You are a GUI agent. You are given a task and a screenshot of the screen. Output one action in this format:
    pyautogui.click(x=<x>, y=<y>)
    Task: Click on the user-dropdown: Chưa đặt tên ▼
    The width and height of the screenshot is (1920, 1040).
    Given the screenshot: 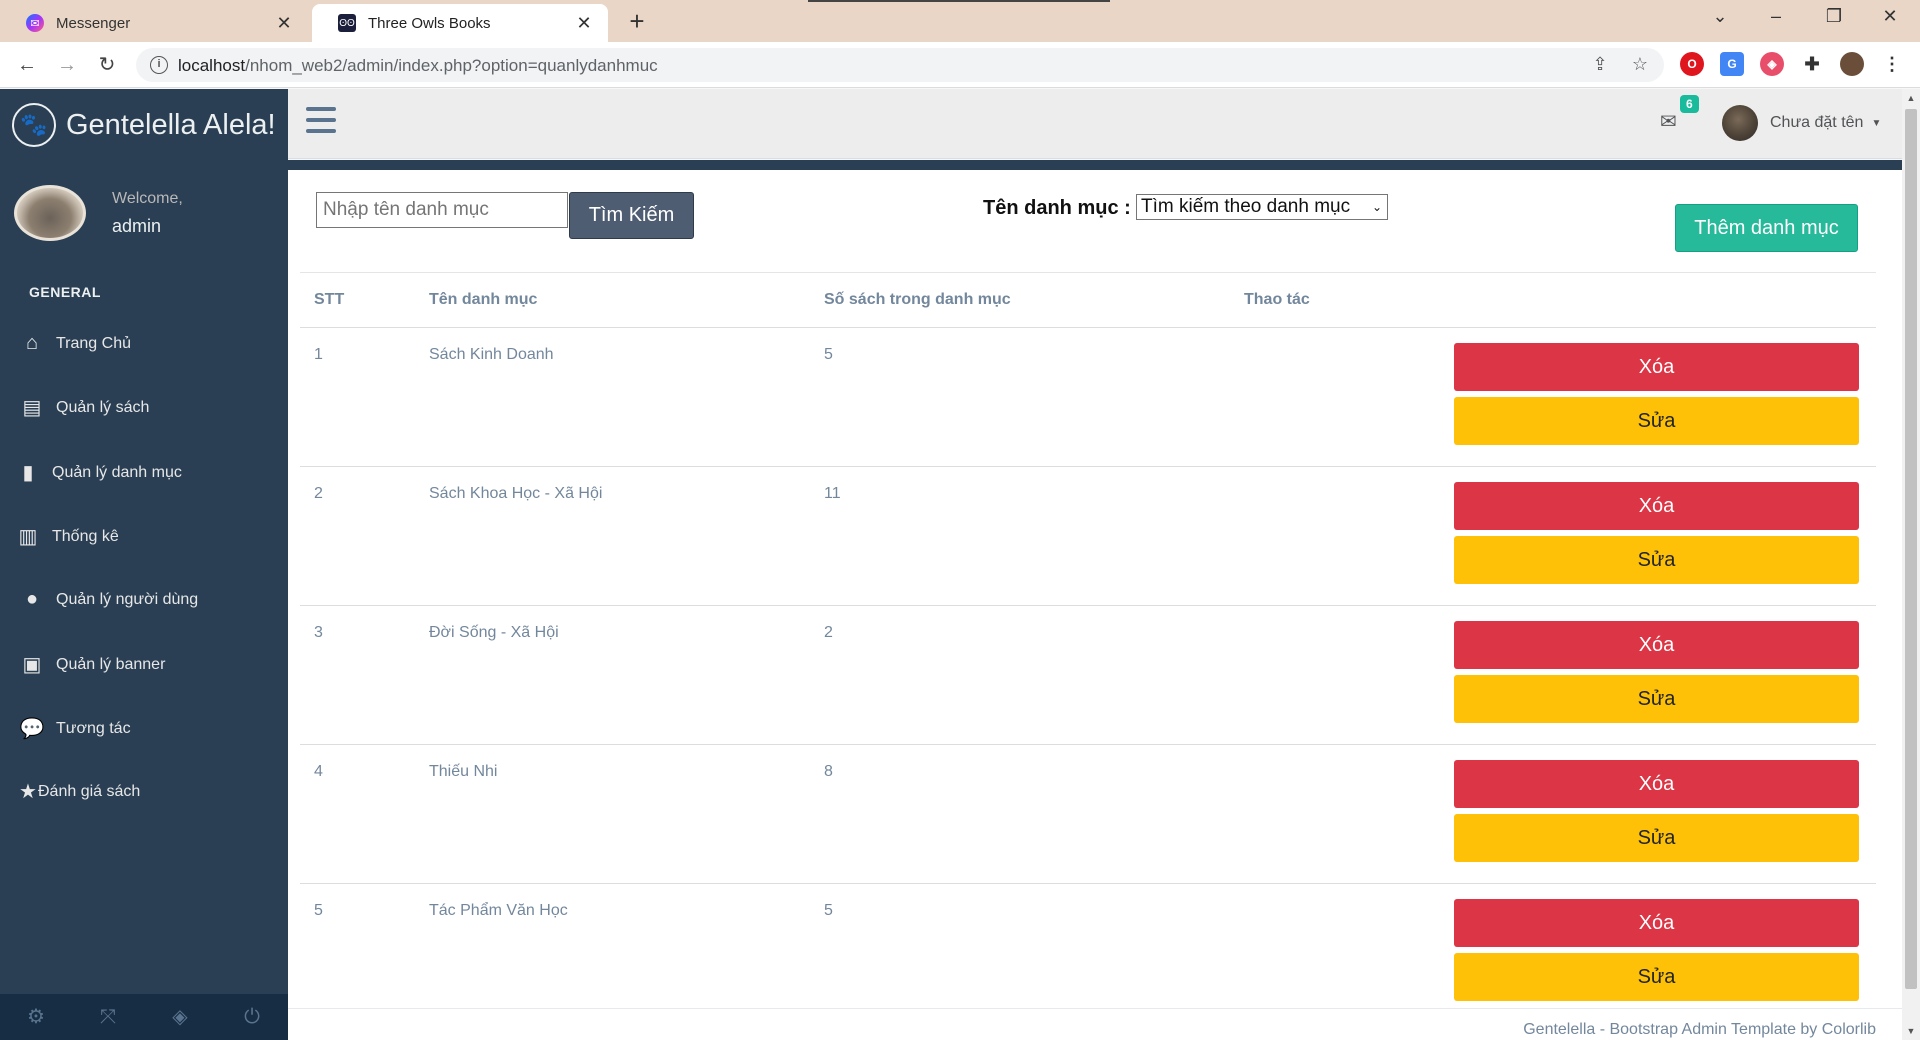 What is the action you would take?
    pyautogui.click(x=1801, y=123)
    